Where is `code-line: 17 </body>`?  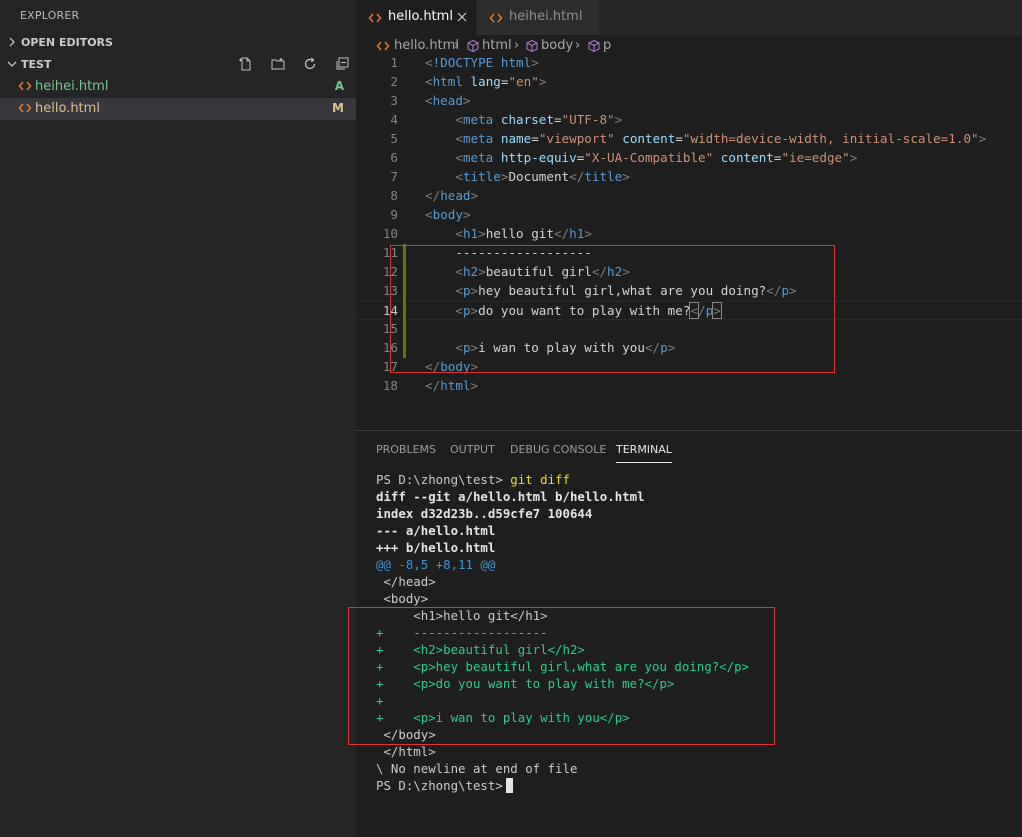
code-line: 17 </body> is located at coordinates (689, 367).